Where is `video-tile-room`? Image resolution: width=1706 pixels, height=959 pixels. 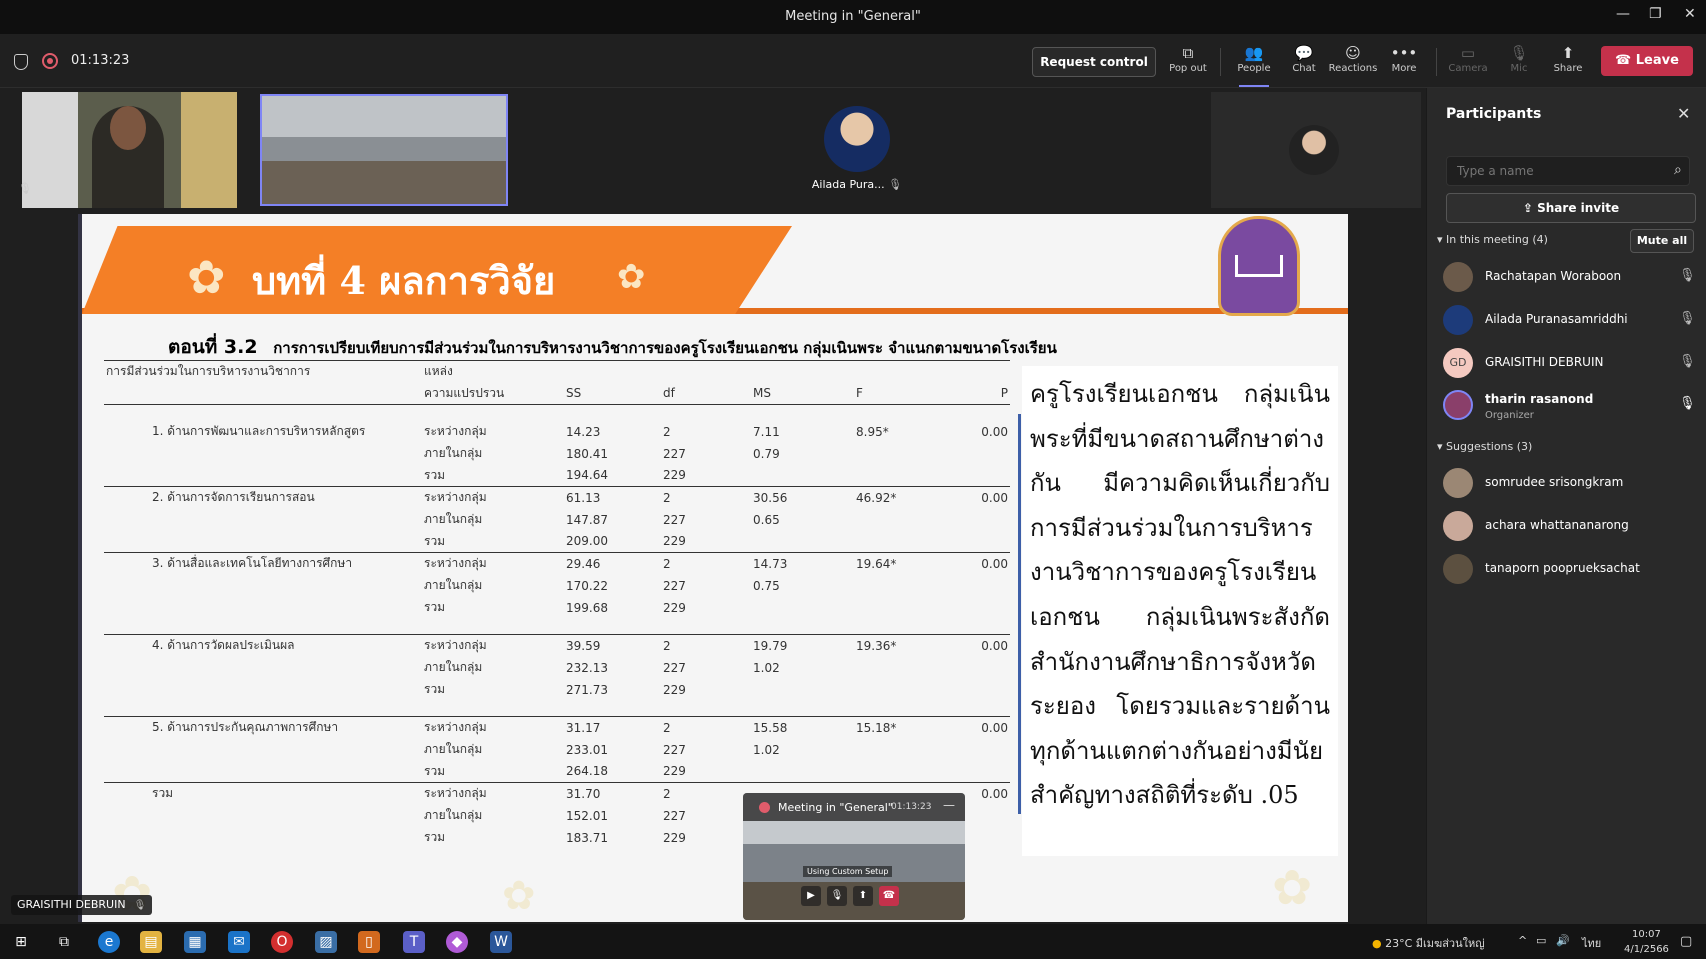
video-tile-room is located at coordinates (384, 150).